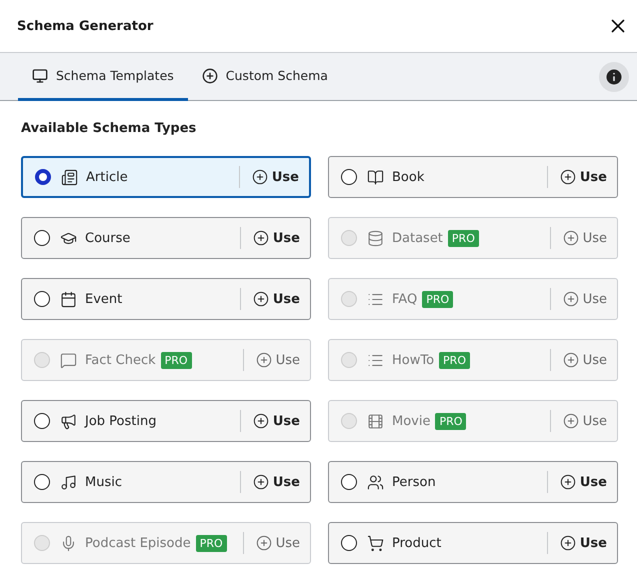 The image size is (637, 572). I want to click on schema-card: Person Use, so click(473, 482).